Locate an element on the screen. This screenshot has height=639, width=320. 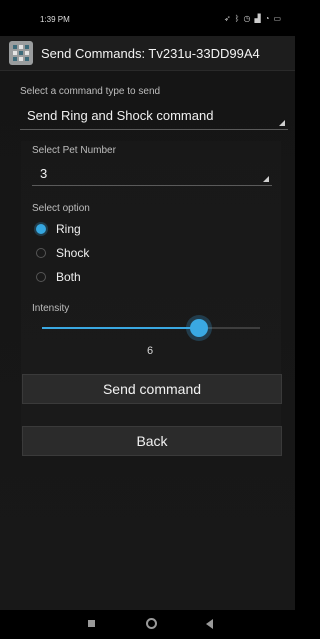
radio-checked-icon is located at coordinates (41, 229).